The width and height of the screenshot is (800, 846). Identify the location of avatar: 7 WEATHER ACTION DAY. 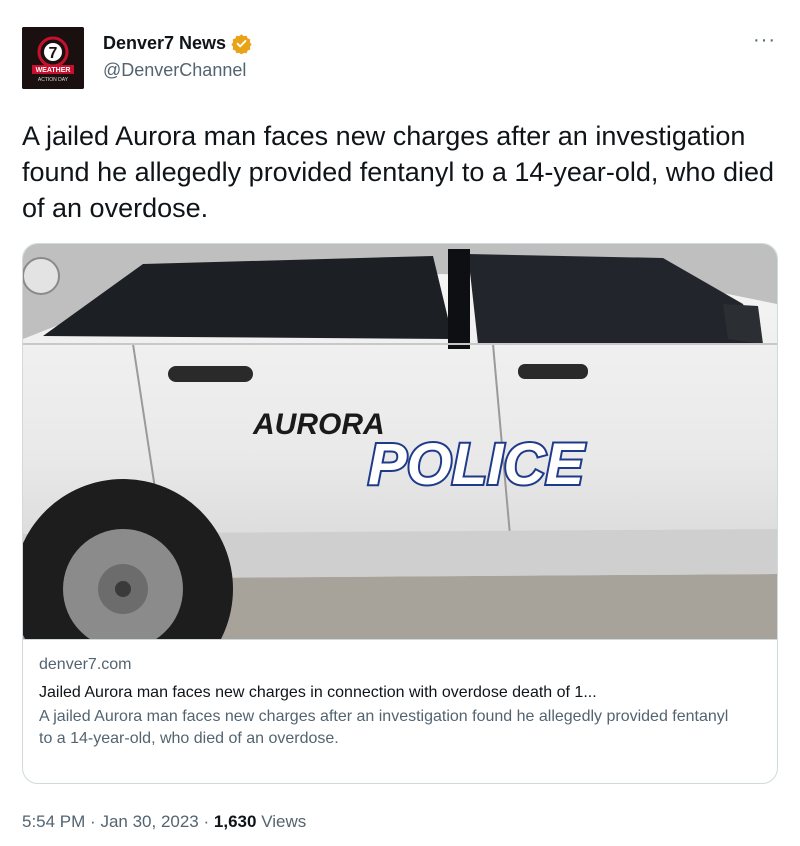
(53, 58).